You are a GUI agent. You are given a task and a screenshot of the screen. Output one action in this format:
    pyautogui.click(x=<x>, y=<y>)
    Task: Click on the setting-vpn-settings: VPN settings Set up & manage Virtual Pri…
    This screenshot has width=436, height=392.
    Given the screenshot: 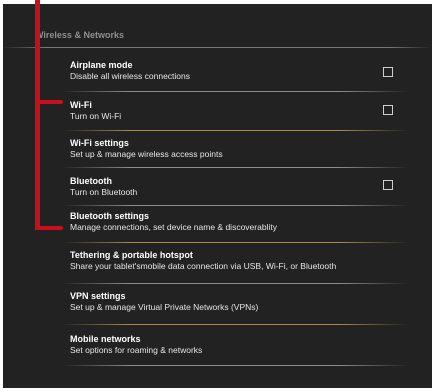 What is the action you would take?
    pyautogui.click(x=240, y=302)
    